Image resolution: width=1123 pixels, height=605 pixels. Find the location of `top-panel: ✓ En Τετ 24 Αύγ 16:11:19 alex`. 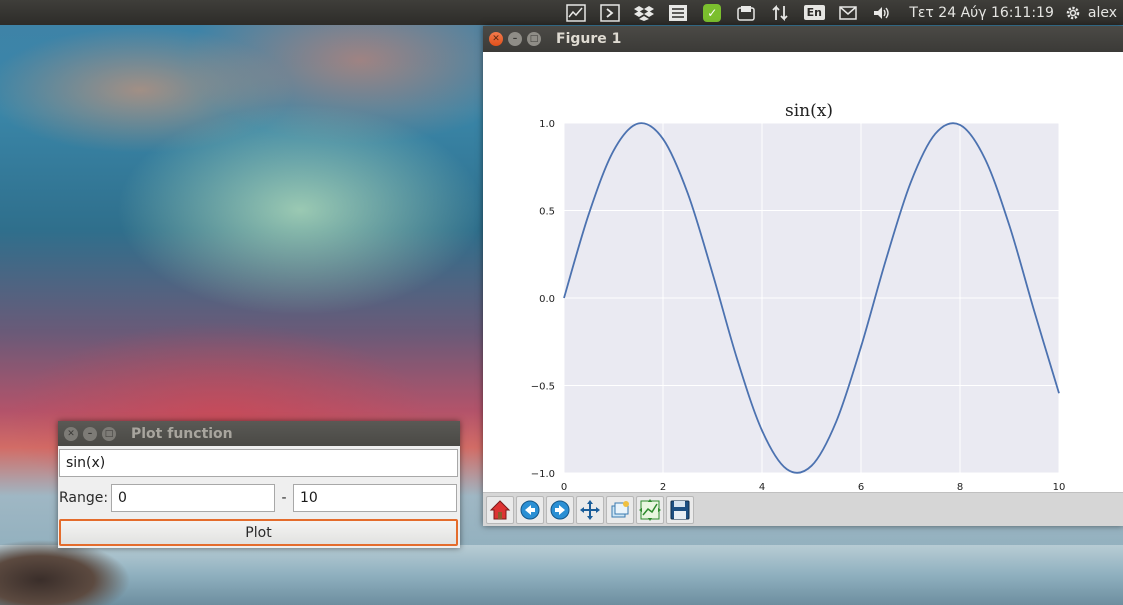

top-panel: ✓ En Τετ 24 Αύγ 16:11:19 alex is located at coordinates (561, 12).